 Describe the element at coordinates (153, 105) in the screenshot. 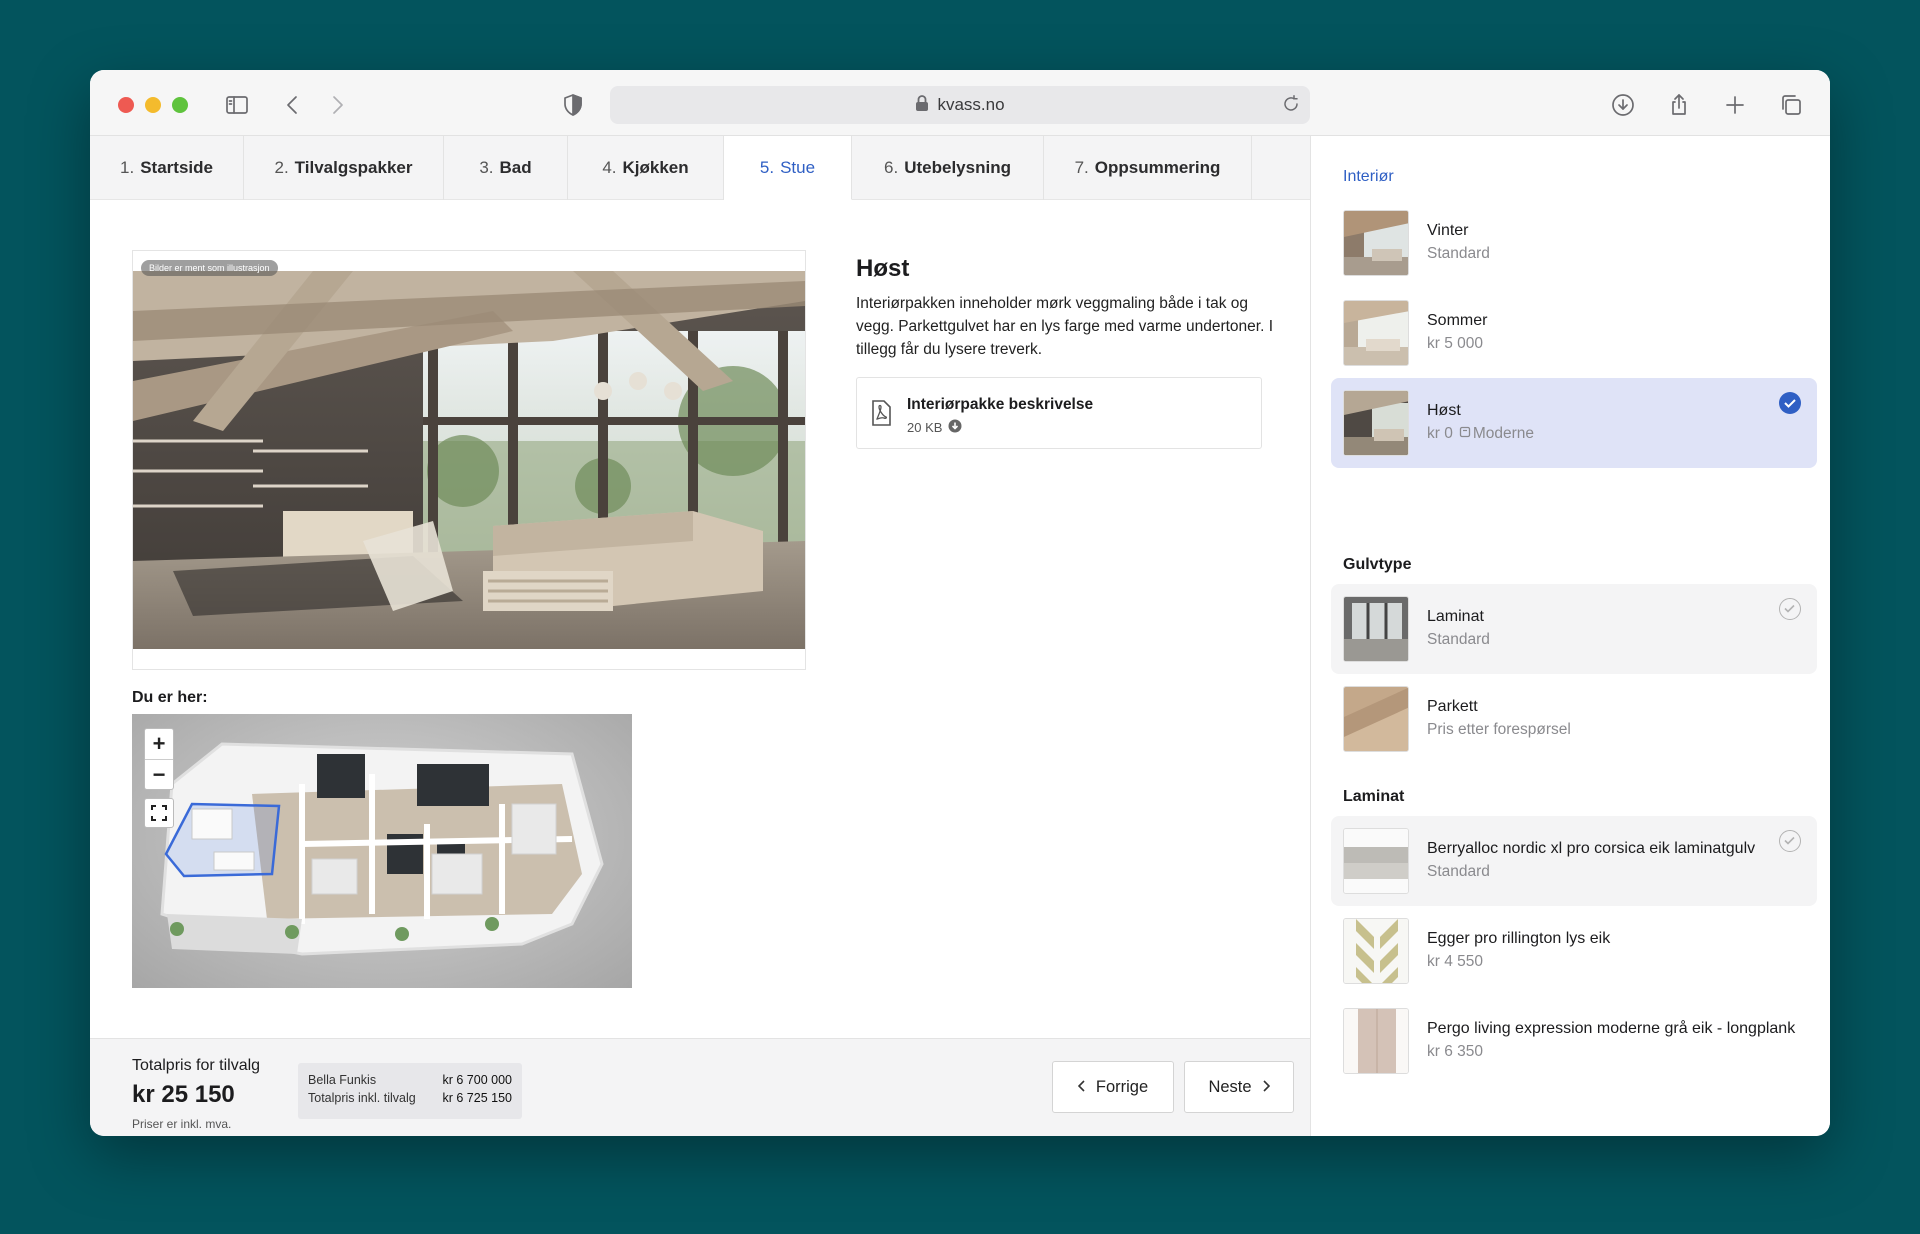

I see `minimize-window-button` at that location.